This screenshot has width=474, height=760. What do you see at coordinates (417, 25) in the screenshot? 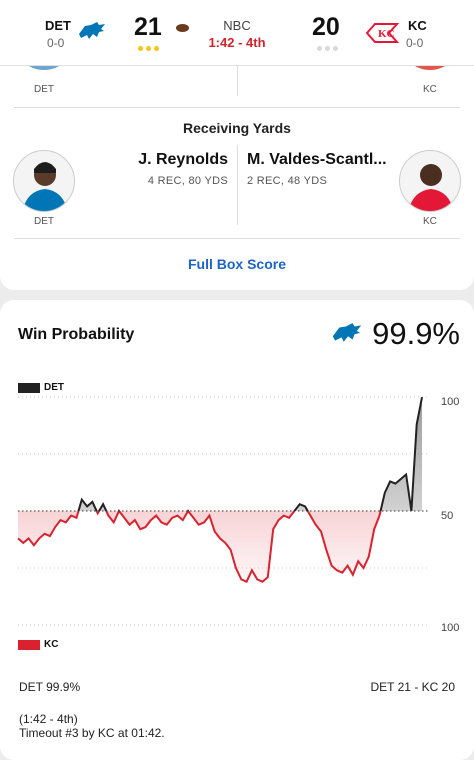
I see `away-team-abbr: KC` at bounding box center [417, 25].